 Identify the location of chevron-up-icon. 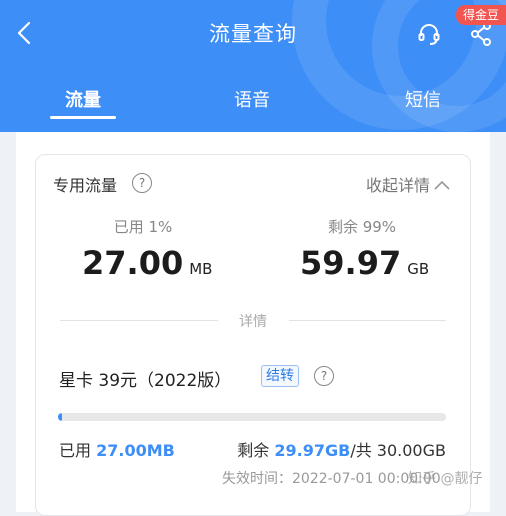
(442, 184).